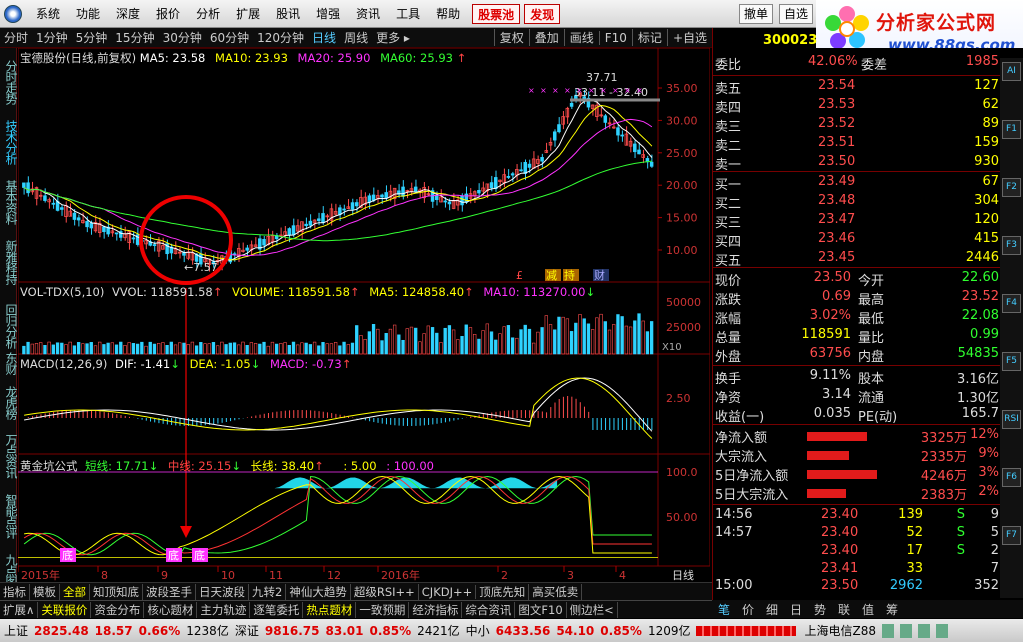 This screenshot has width=1023, height=642. I want to click on nav-technical: 技术分析, so click(9, 142).